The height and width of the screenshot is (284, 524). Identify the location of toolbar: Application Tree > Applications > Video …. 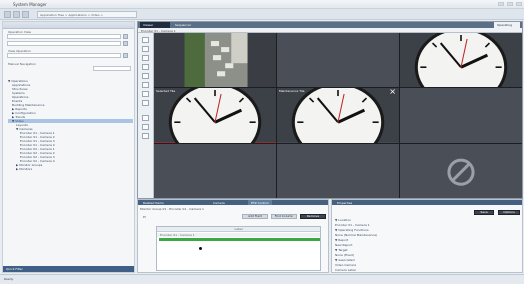
(262, 14).